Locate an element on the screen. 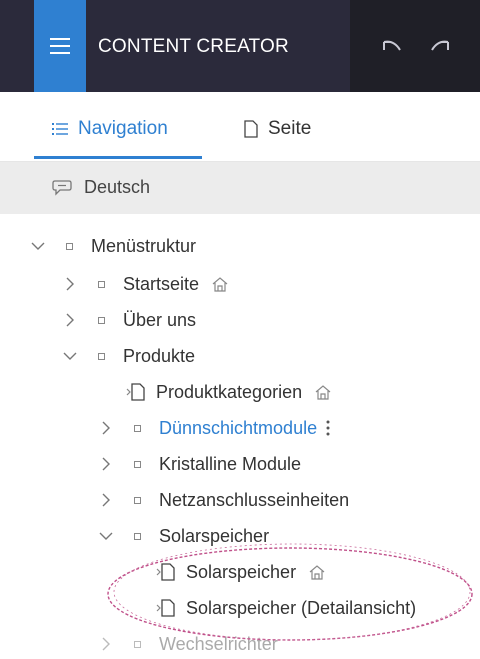 The height and width of the screenshot is (659, 480). language-label: Deutsch is located at coordinates (117, 187).